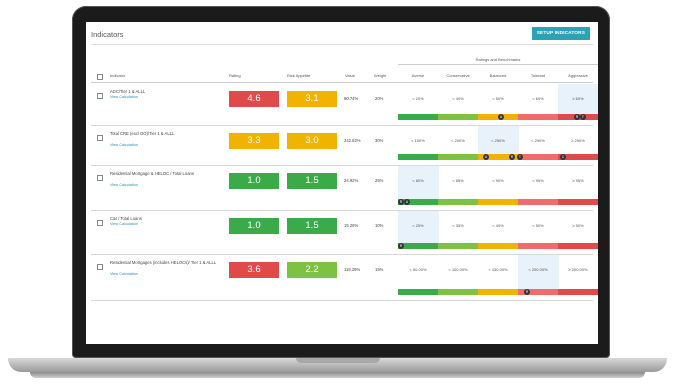 This screenshot has width=675, height=385. What do you see at coordinates (578, 140) in the screenshot?
I see `benchmark-cell: ≥ 290%` at bounding box center [578, 140].